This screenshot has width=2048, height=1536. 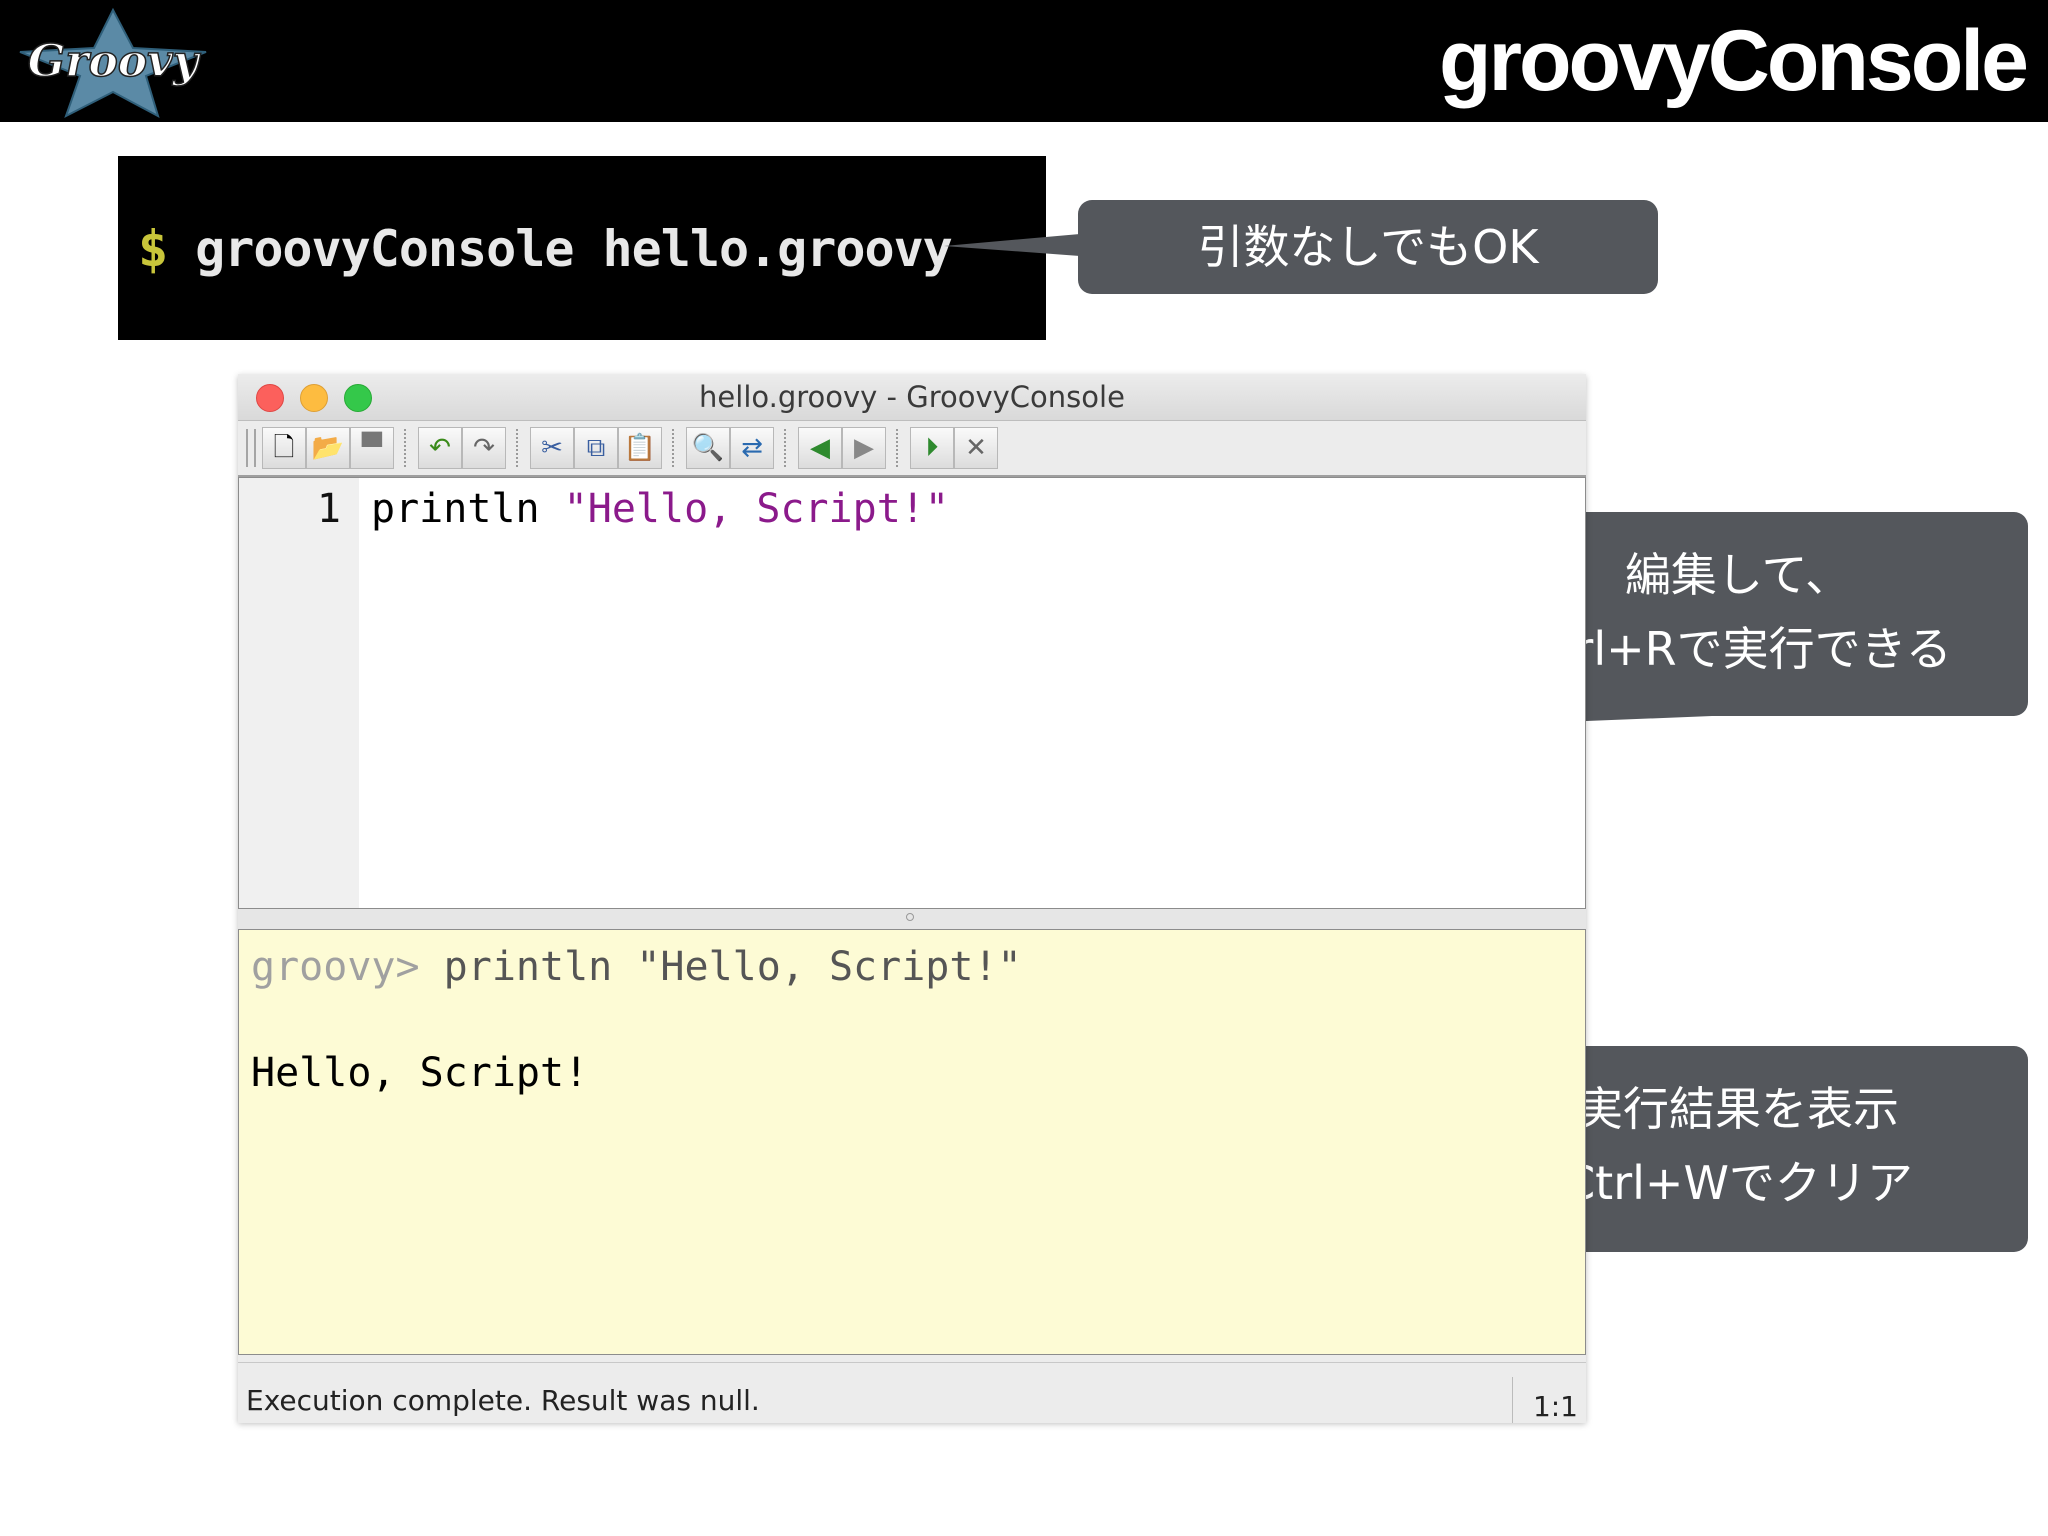 I want to click on output-prompt: groovy>, so click(x=335, y=967).